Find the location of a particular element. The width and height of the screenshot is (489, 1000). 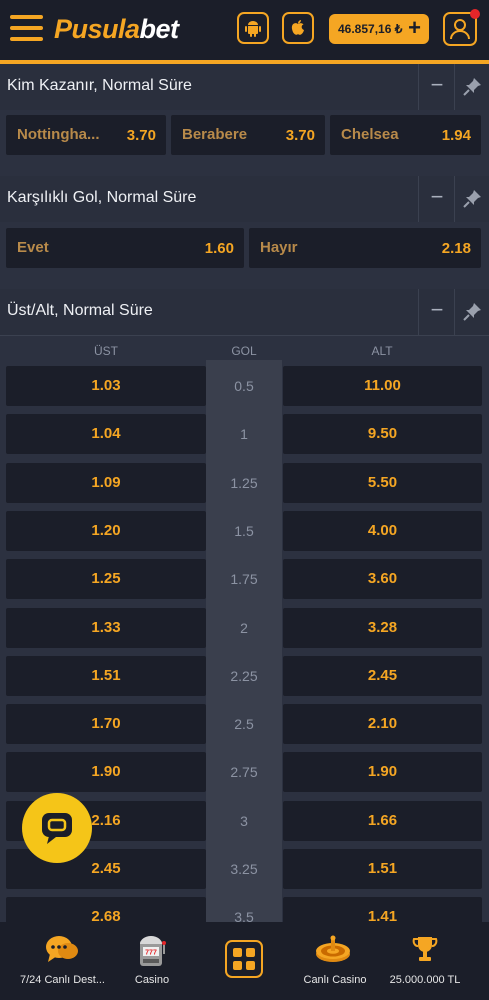

over-odd-button: 1.20 is located at coordinates (106, 531).